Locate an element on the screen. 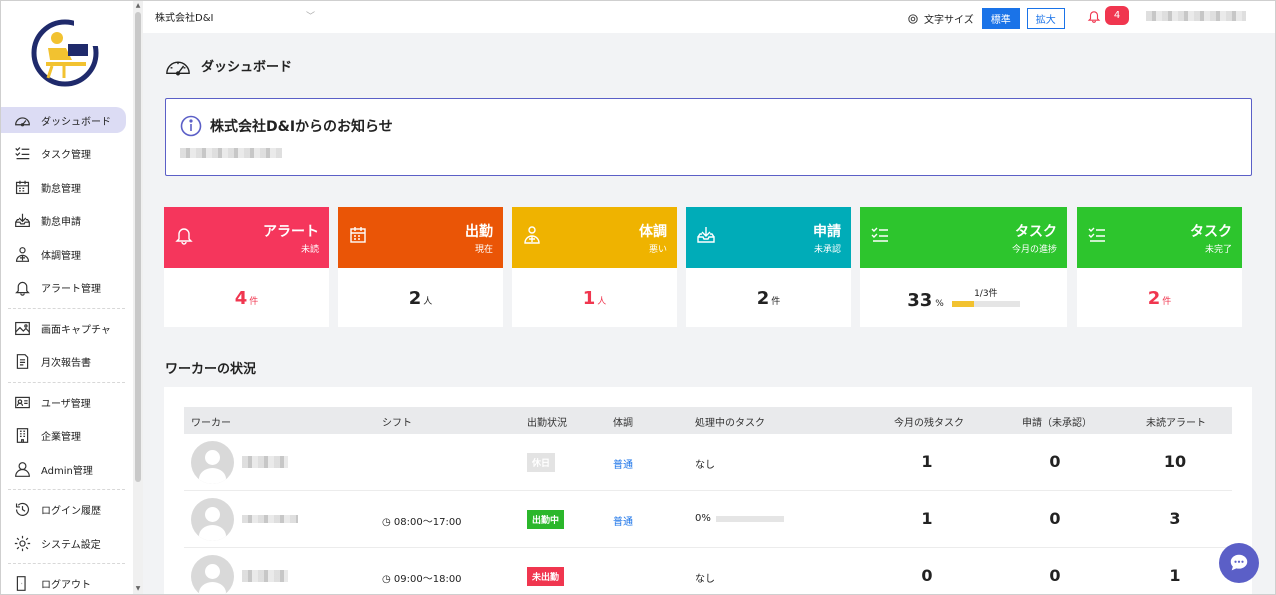 This screenshot has height=595, width=1276. card-value: 4件 is located at coordinates (246, 288).